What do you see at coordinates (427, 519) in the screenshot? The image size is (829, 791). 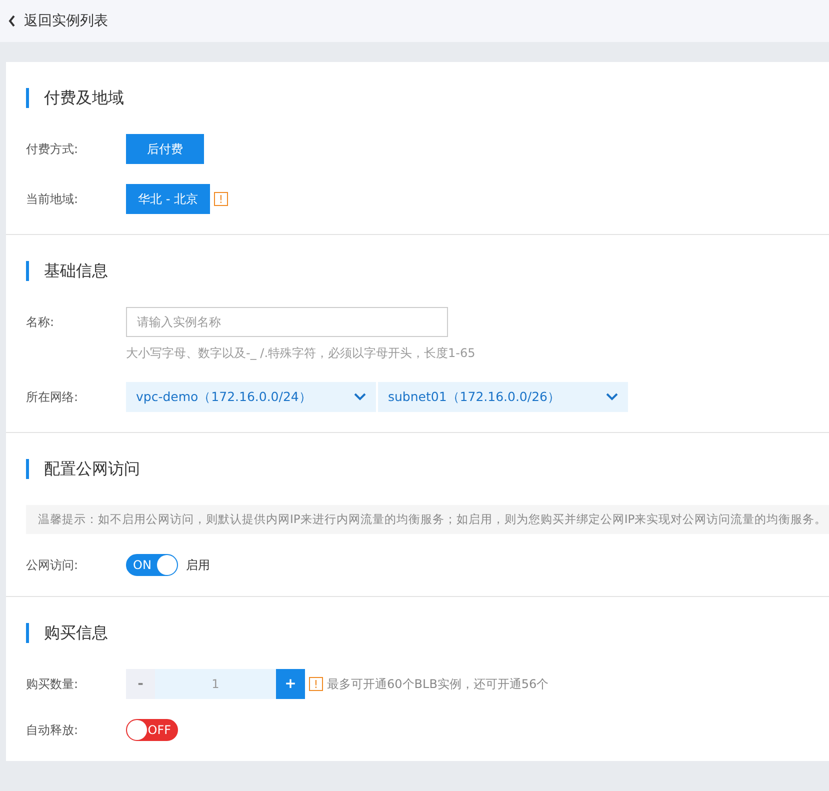 I see `notice-text: 温馨提示：如不启用公网访问，则默认提供内网IP来进行内网流量的均衡服务；如启用，则为您购买并绑定公网IP来实现对公网访问流量的均衡服务。` at bounding box center [427, 519].